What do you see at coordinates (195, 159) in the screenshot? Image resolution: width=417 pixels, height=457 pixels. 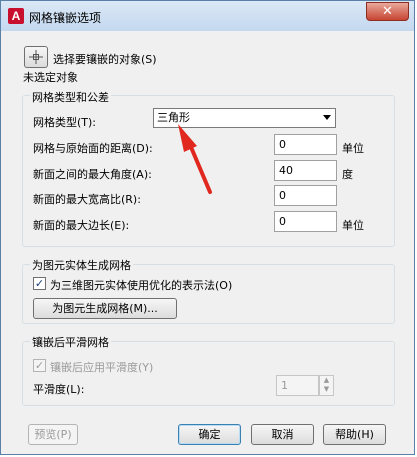 I see `annotation-arrow-icon` at bounding box center [195, 159].